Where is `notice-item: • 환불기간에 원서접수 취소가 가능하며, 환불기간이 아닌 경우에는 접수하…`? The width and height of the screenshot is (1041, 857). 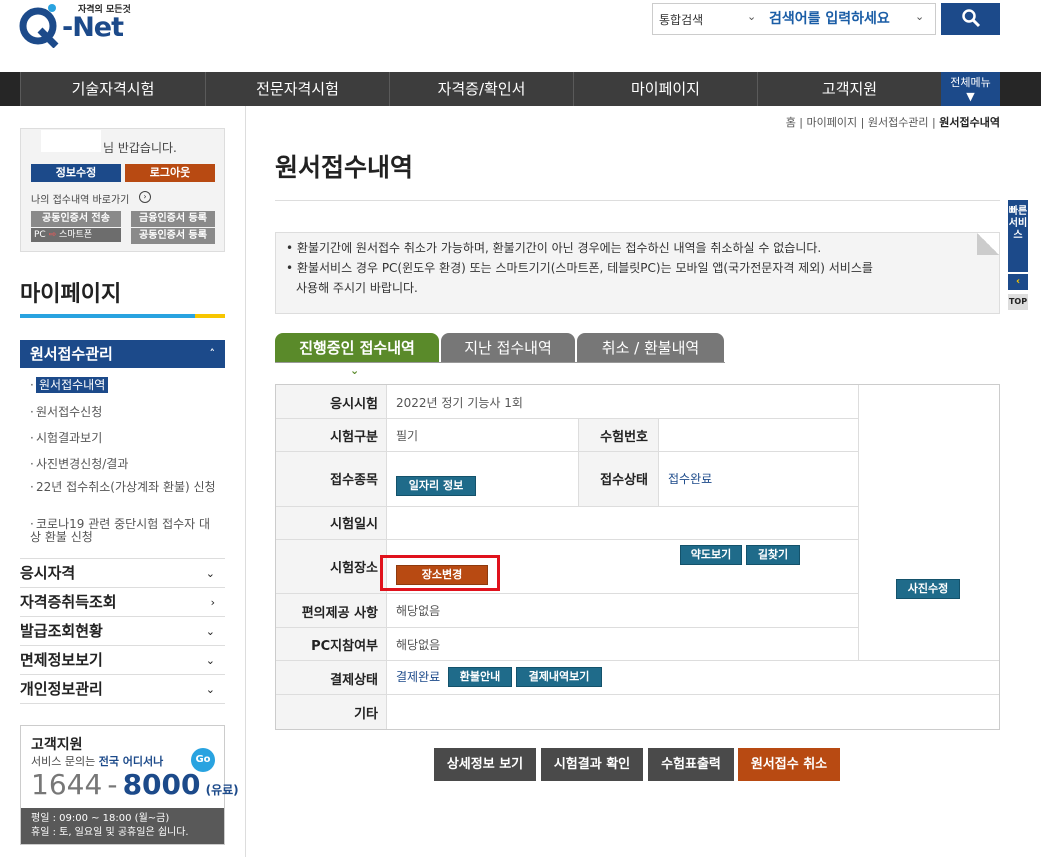
notice-item: • 환불기간에 원서접수 취소가 가능하며, 환불기간이 아닌 경우에는 접수하… is located at coordinates (554, 248).